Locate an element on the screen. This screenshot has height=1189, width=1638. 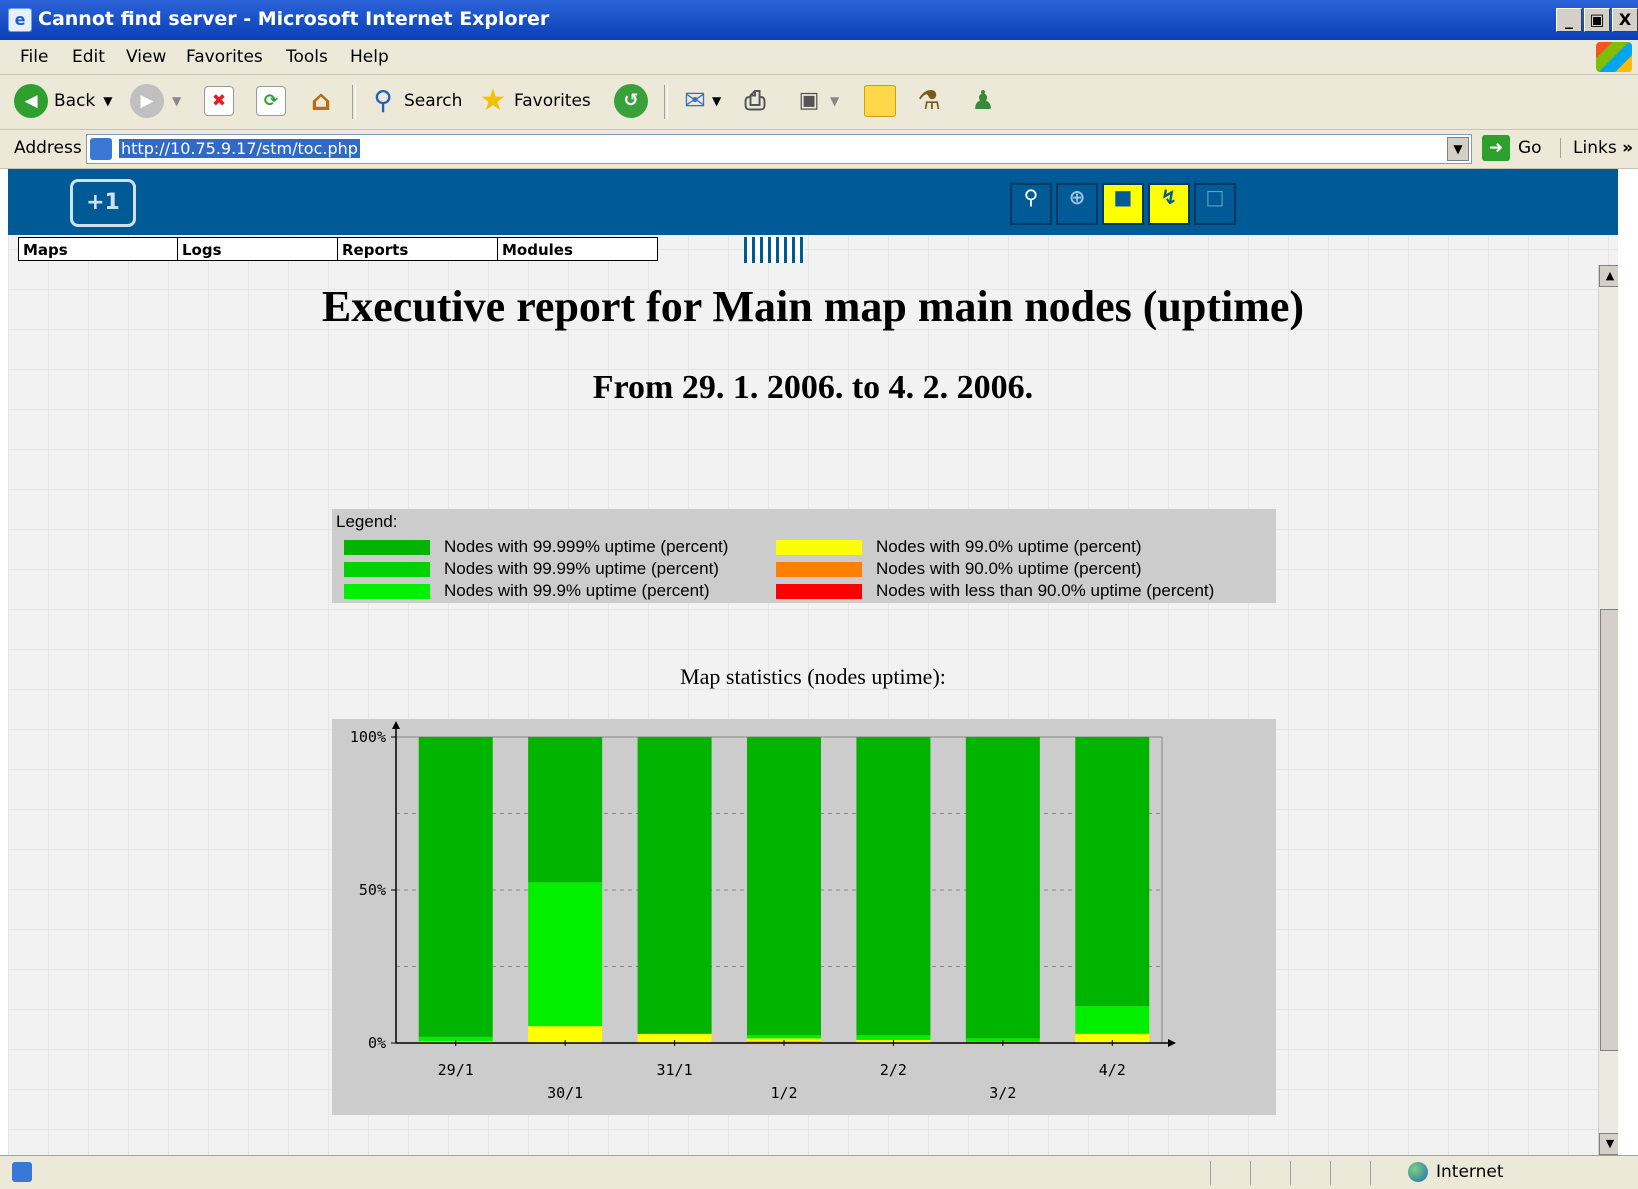
vertical-scrollbar: ▲ ▼ is located at coordinates (1608, 710).